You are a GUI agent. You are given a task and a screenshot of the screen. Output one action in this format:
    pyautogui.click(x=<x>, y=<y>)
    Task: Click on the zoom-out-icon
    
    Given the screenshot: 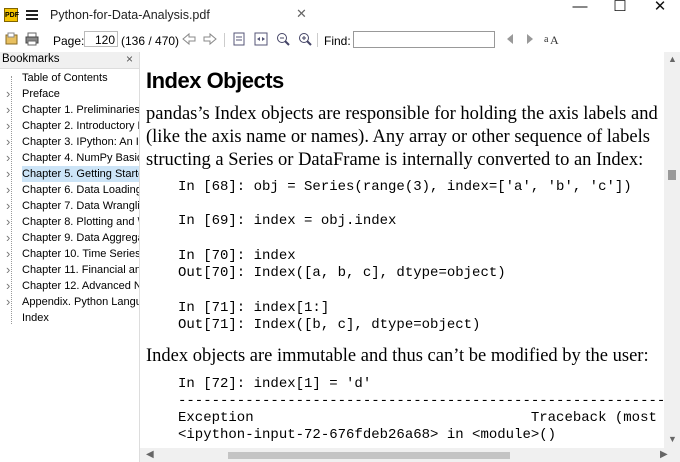 What is the action you would take?
    pyautogui.click(x=283, y=40)
    